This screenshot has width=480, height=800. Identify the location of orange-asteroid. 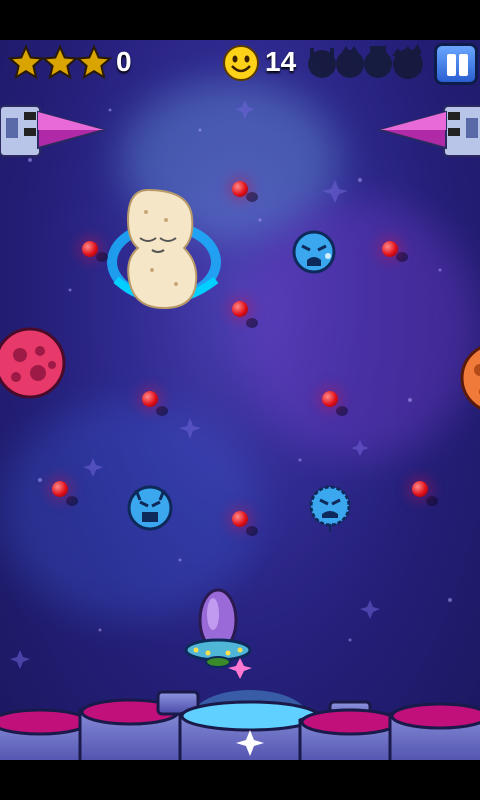
(470, 378).